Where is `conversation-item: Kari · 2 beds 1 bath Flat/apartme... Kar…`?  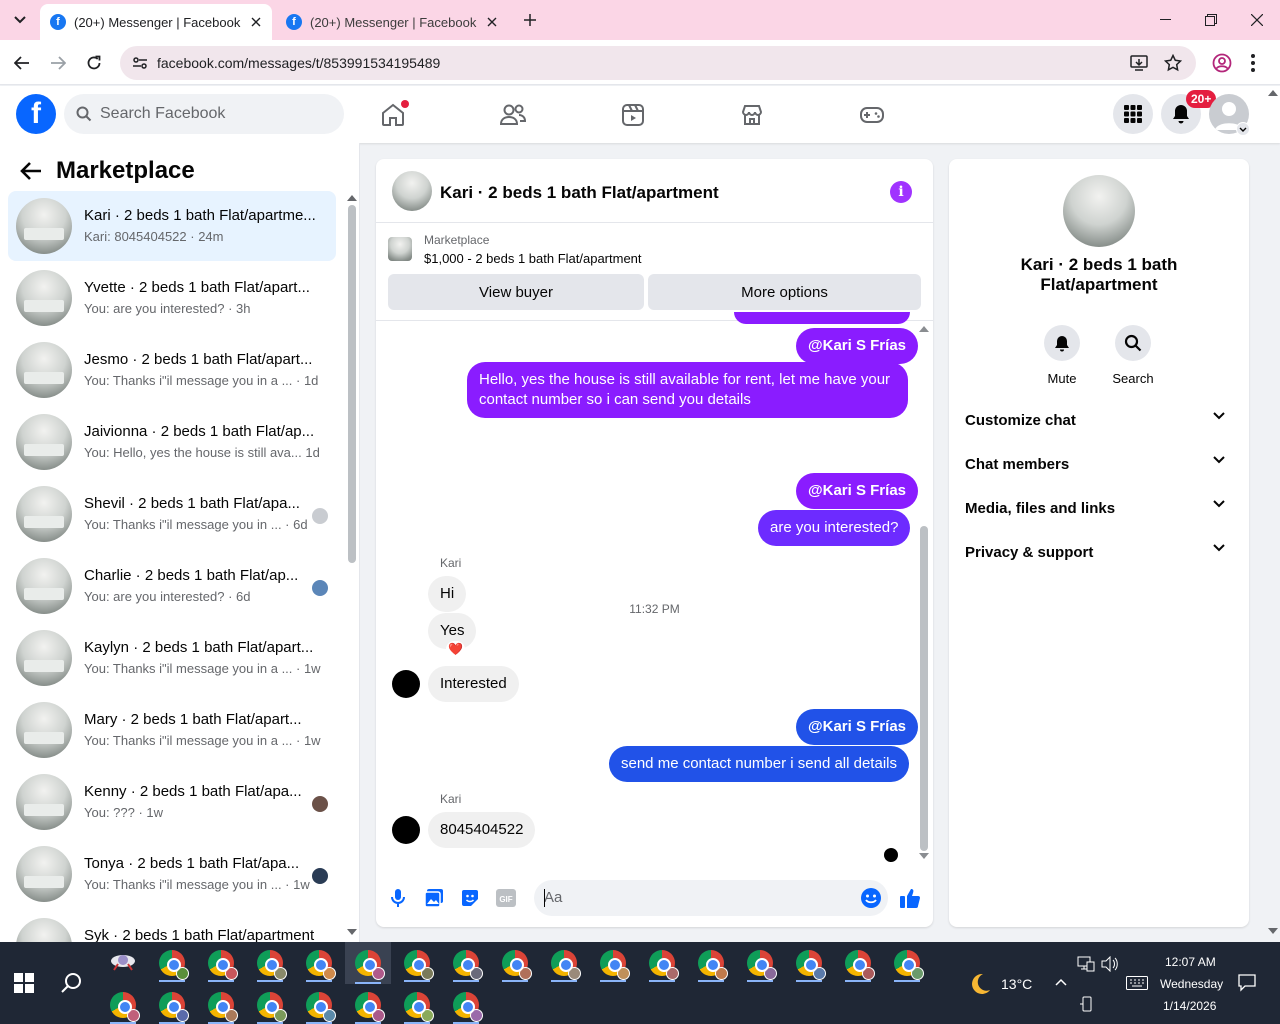
conversation-item: Kari · 2 beds 1 bath Flat/apartme... Kar… is located at coordinates (172, 226).